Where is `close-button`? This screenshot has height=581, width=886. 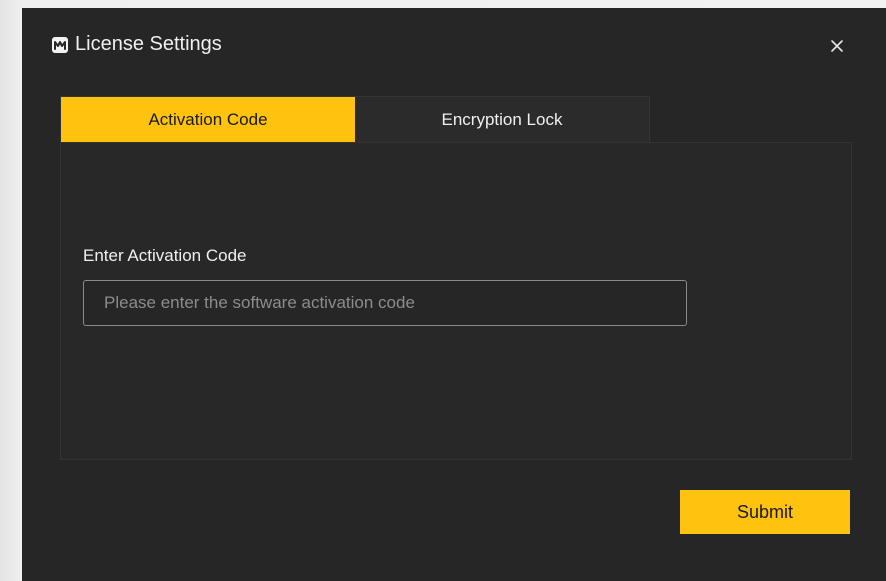 close-button is located at coordinates (837, 46).